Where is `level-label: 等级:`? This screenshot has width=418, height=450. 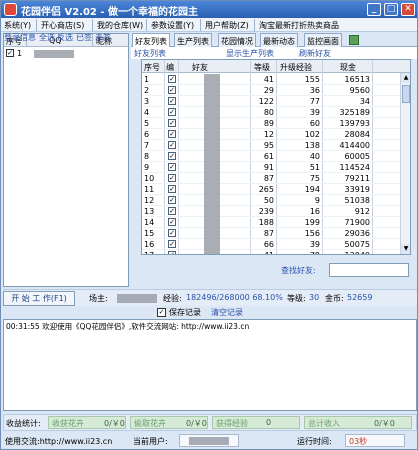
level-label: 等级: is located at coordinates (296, 298).